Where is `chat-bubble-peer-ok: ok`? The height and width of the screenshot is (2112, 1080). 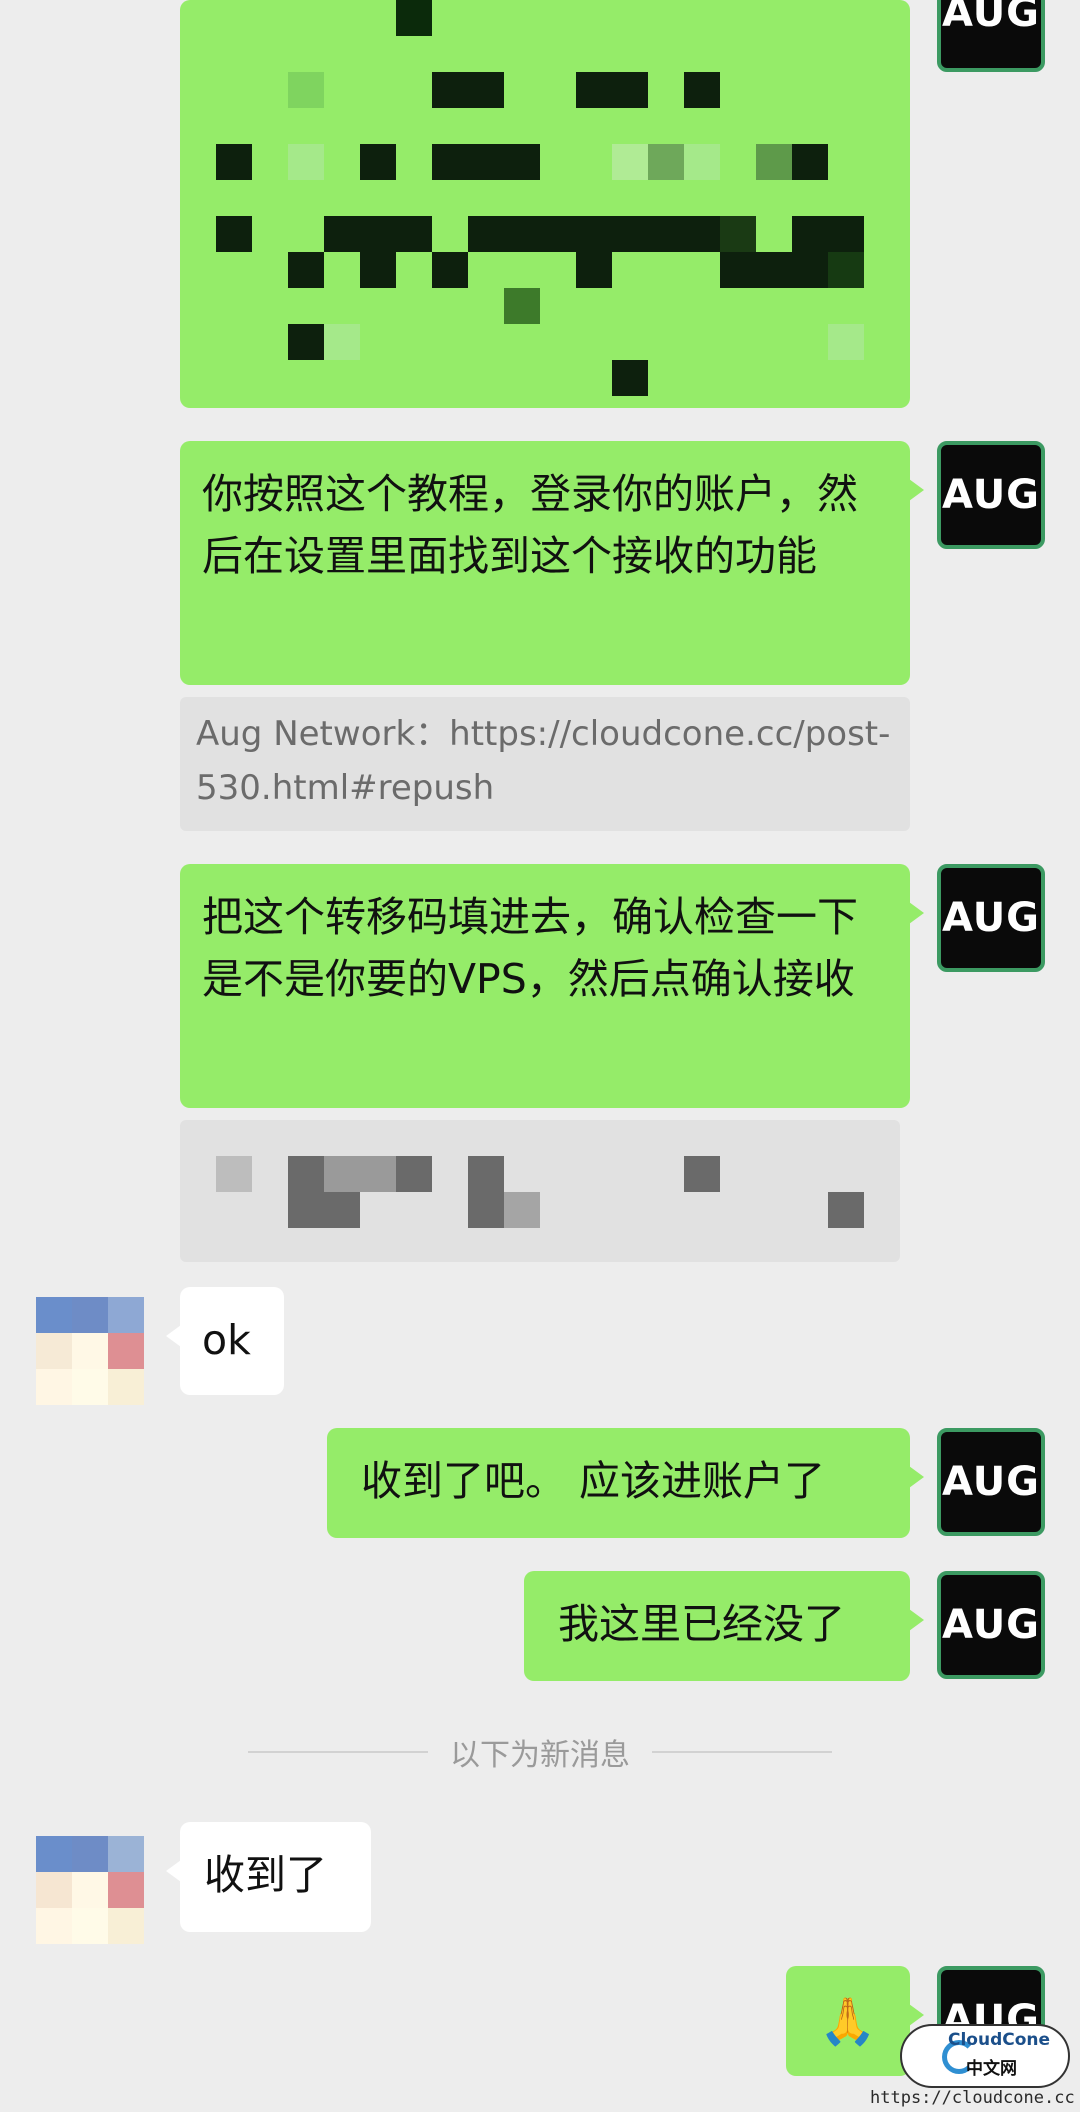
chat-bubble-peer-ok: ok is located at coordinates (225, 1341).